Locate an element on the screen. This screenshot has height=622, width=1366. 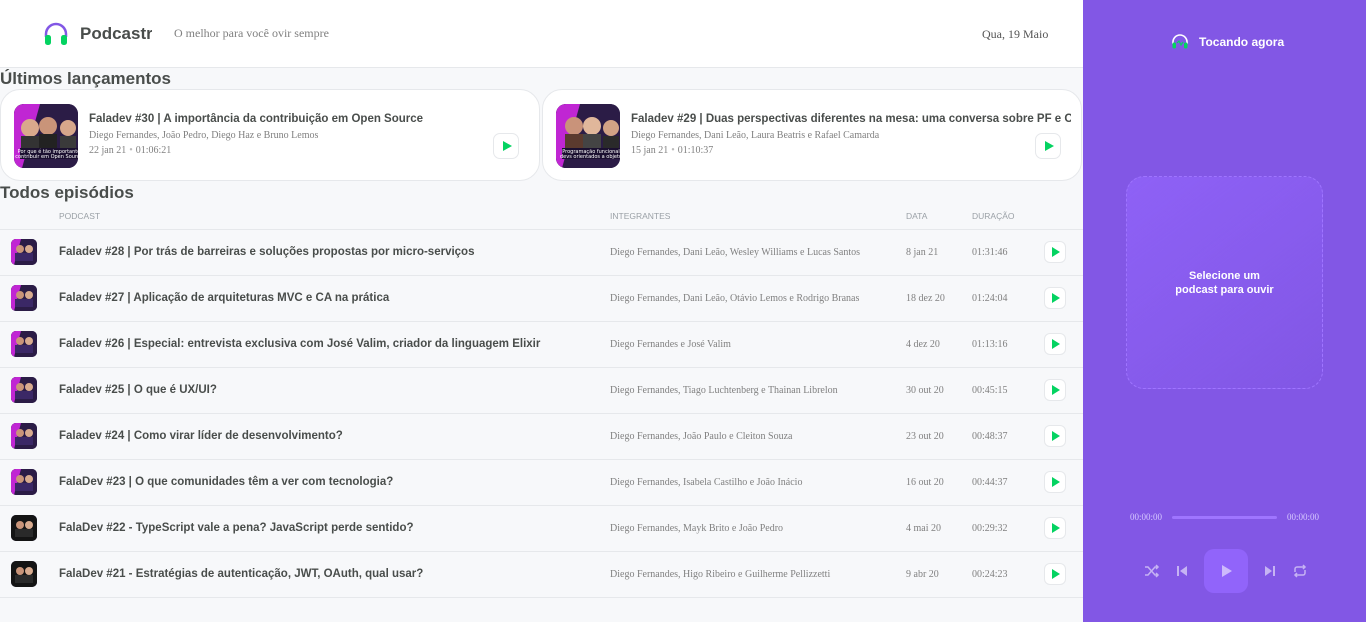
episode-duration: 00:24:23 is located at coordinates (990, 574).